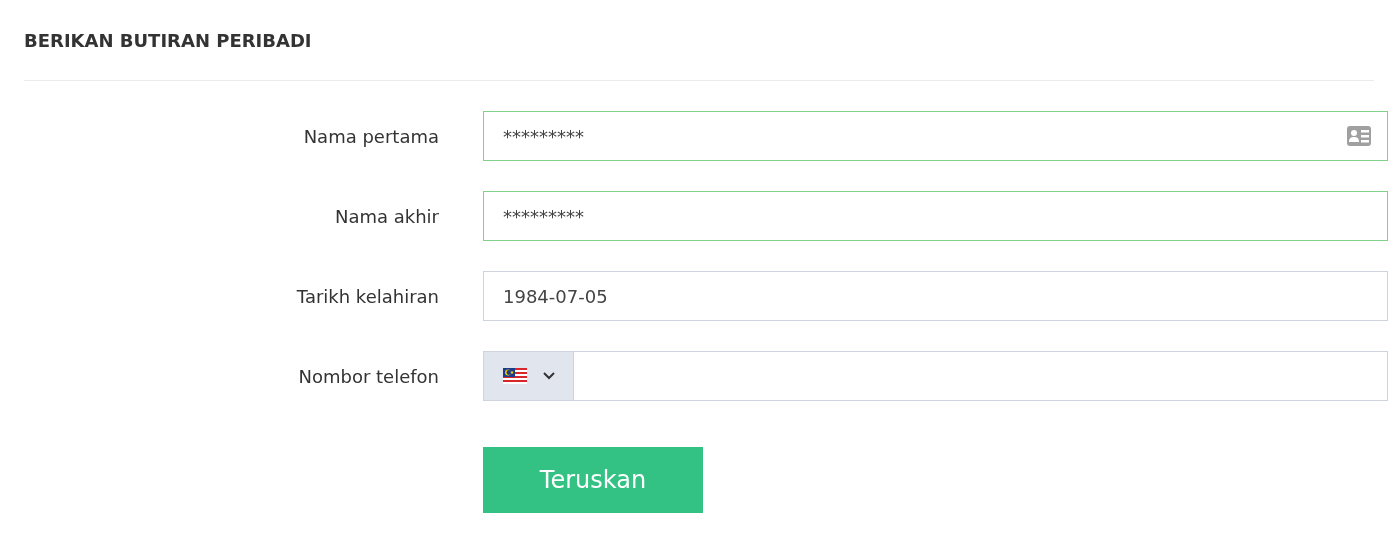  Describe the element at coordinates (370, 136) in the screenshot. I see `field-label: Nama pertama` at that location.